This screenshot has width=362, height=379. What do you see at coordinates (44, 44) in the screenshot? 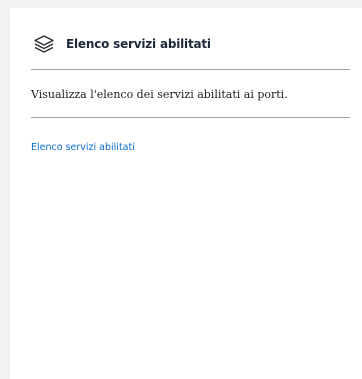
I see `layers-icon` at bounding box center [44, 44].